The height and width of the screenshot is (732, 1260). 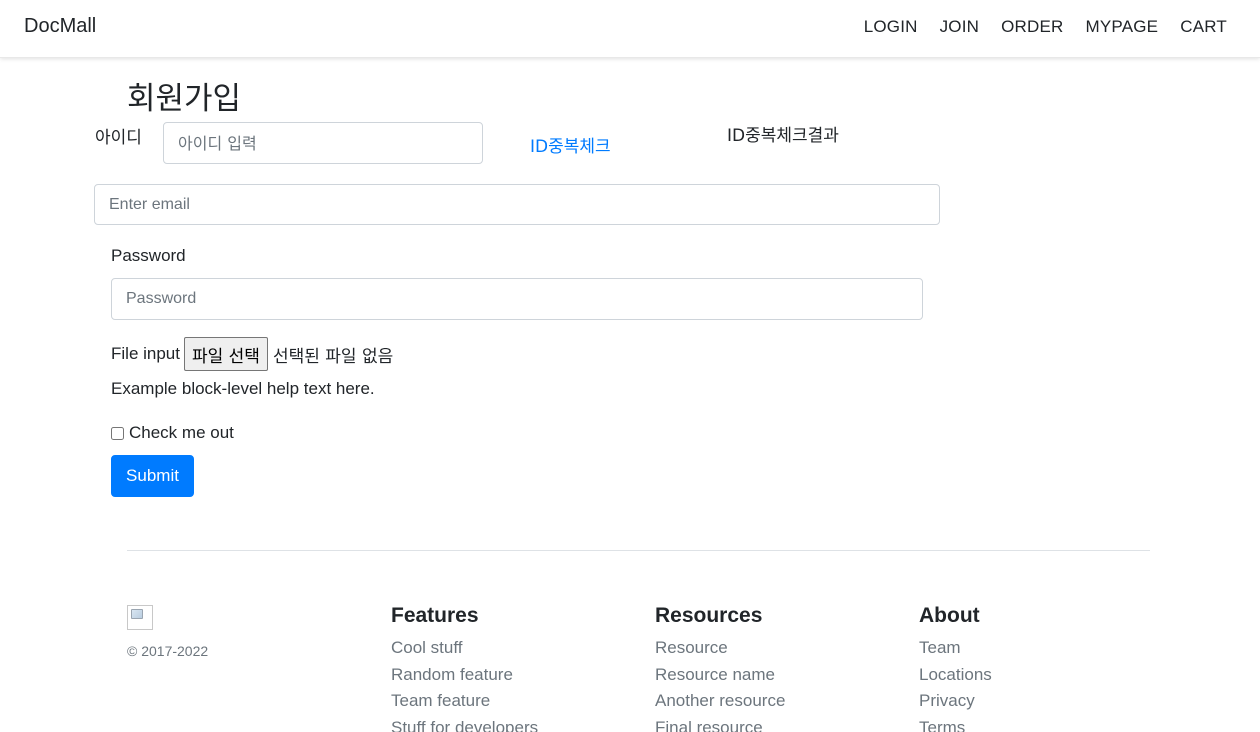 I want to click on page-title: 회원가입, so click(x=184, y=99).